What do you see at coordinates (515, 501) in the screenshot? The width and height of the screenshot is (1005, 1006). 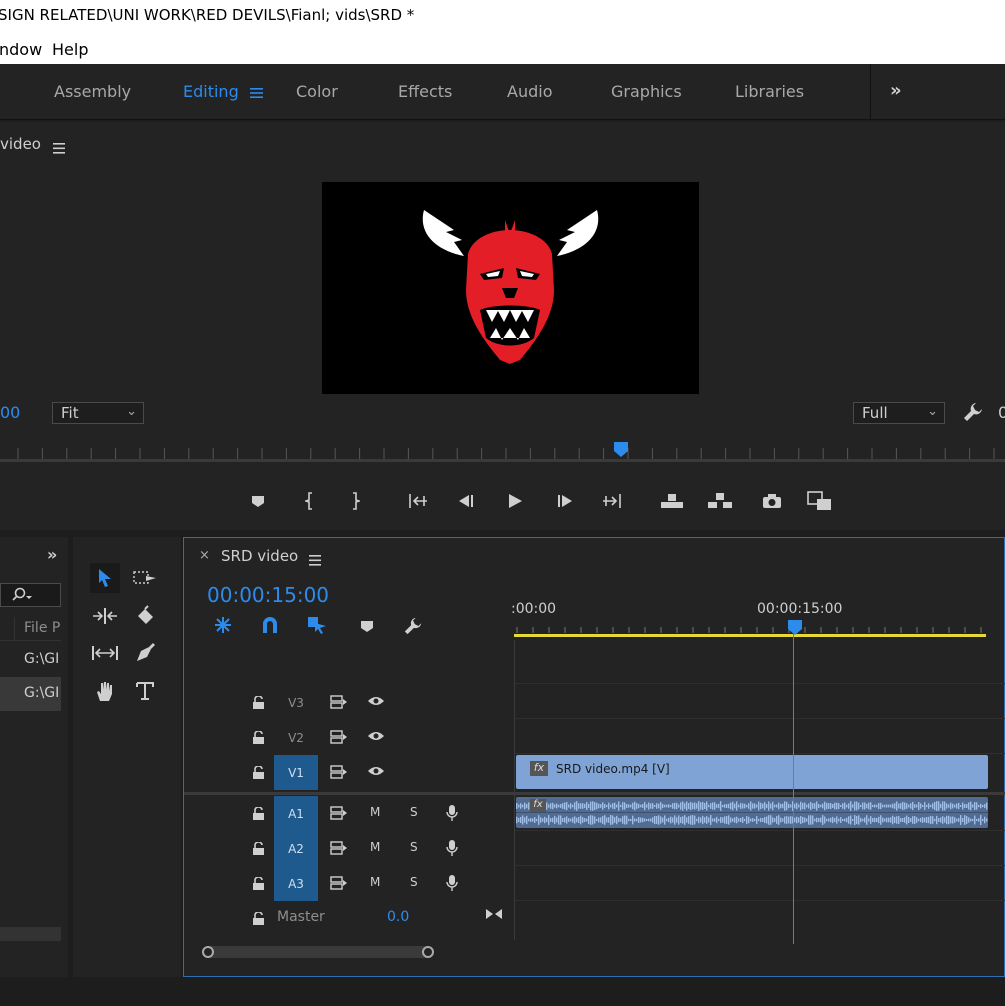 I see `play-button` at bounding box center [515, 501].